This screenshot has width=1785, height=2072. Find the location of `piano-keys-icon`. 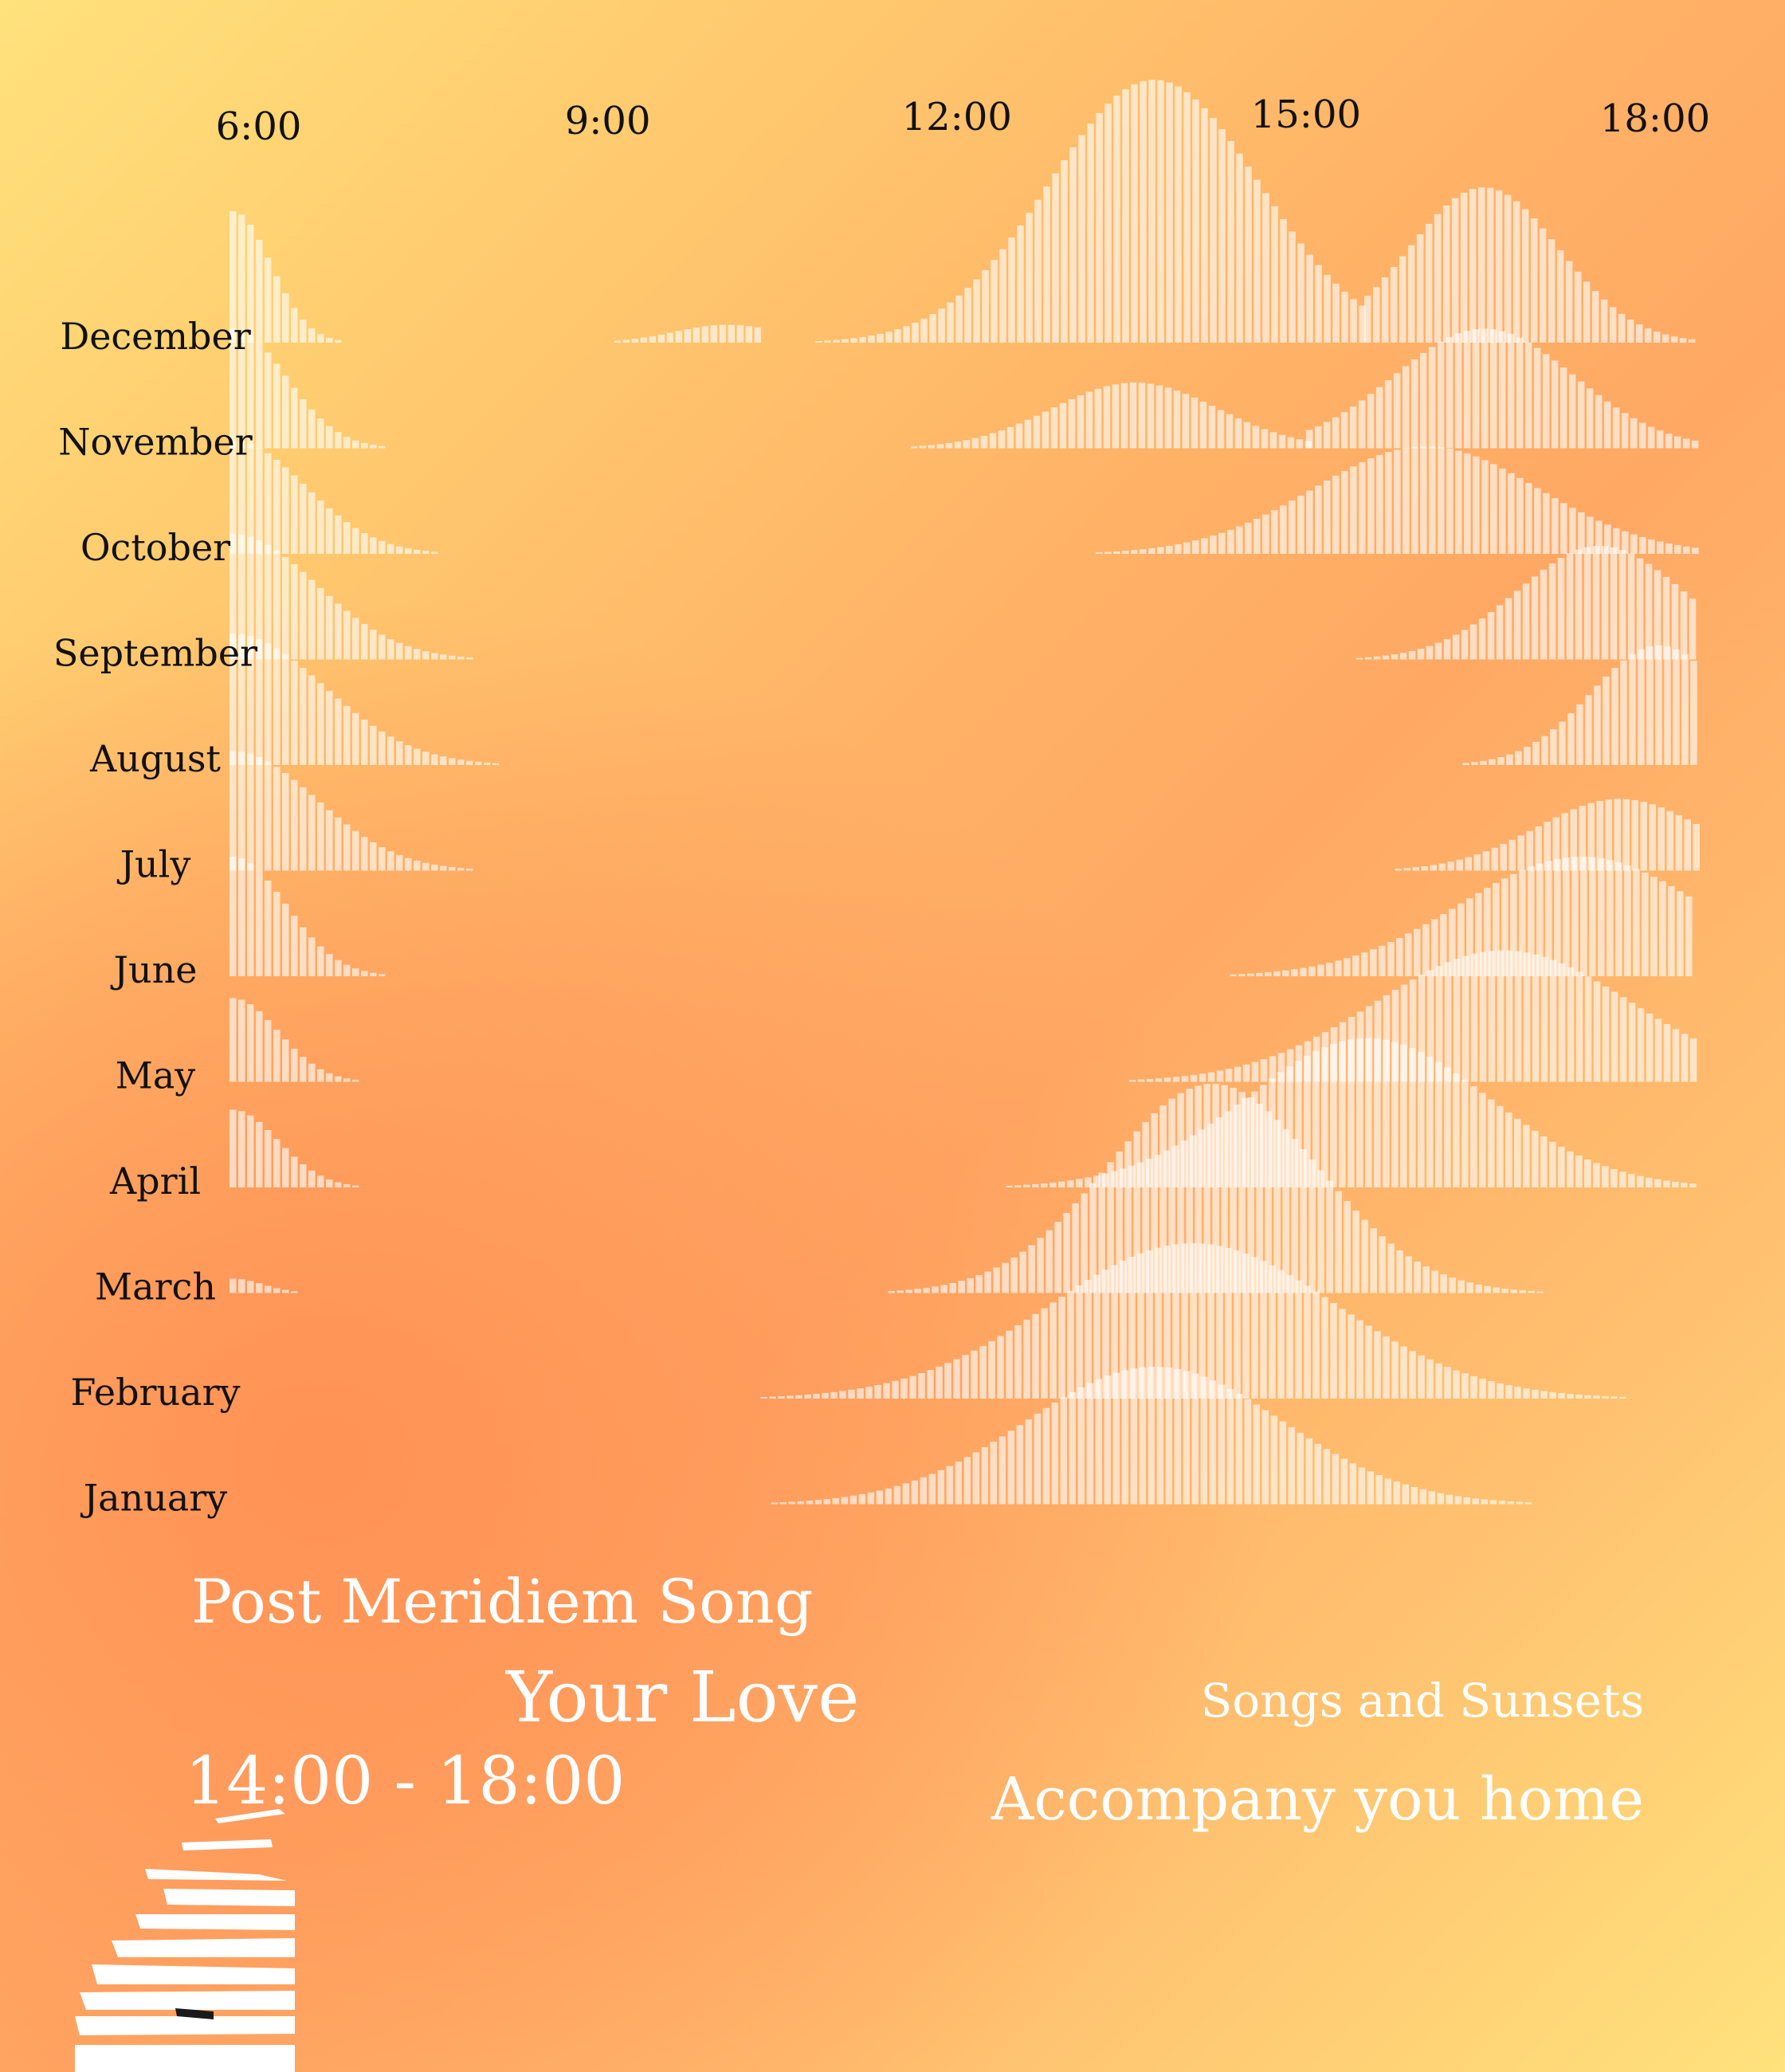

piano-keys-icon is located at coordinates (185, 1940).